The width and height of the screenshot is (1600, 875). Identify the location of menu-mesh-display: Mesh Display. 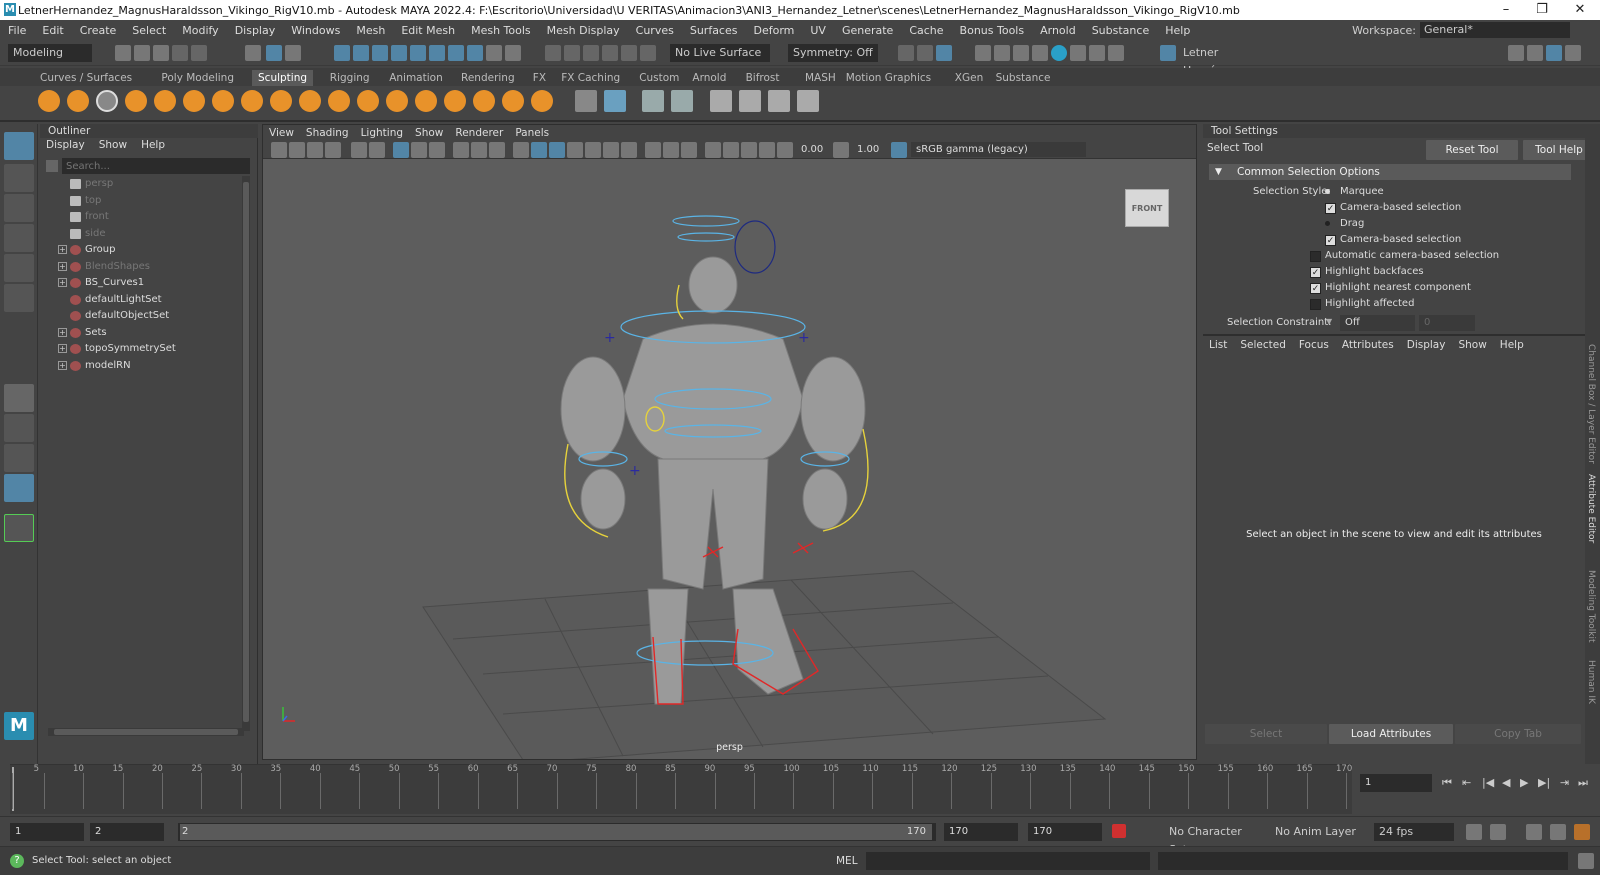
(583, 30).